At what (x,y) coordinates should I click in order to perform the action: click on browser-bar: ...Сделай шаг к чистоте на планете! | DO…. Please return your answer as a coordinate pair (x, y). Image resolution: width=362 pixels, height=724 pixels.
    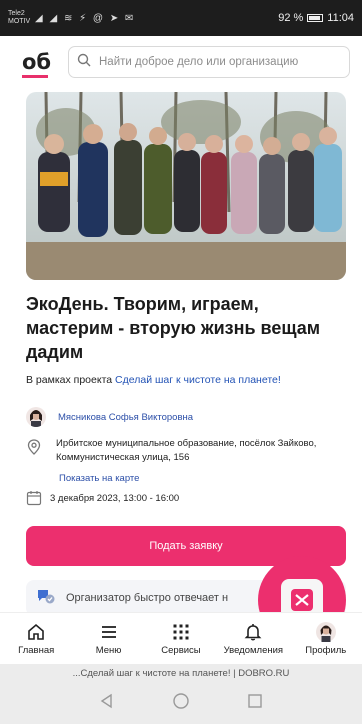
    Looking at the image, I should click on (181, 694).